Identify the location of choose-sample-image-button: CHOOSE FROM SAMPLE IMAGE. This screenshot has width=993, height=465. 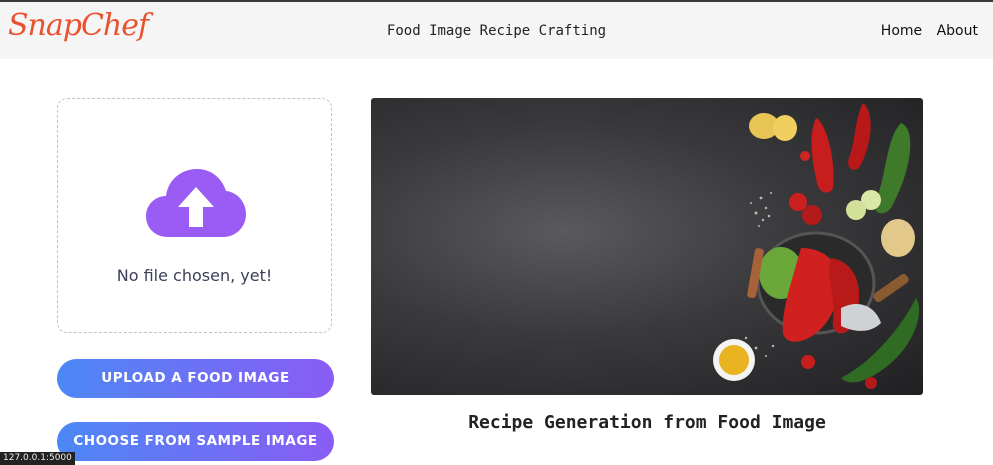
(195, 441).